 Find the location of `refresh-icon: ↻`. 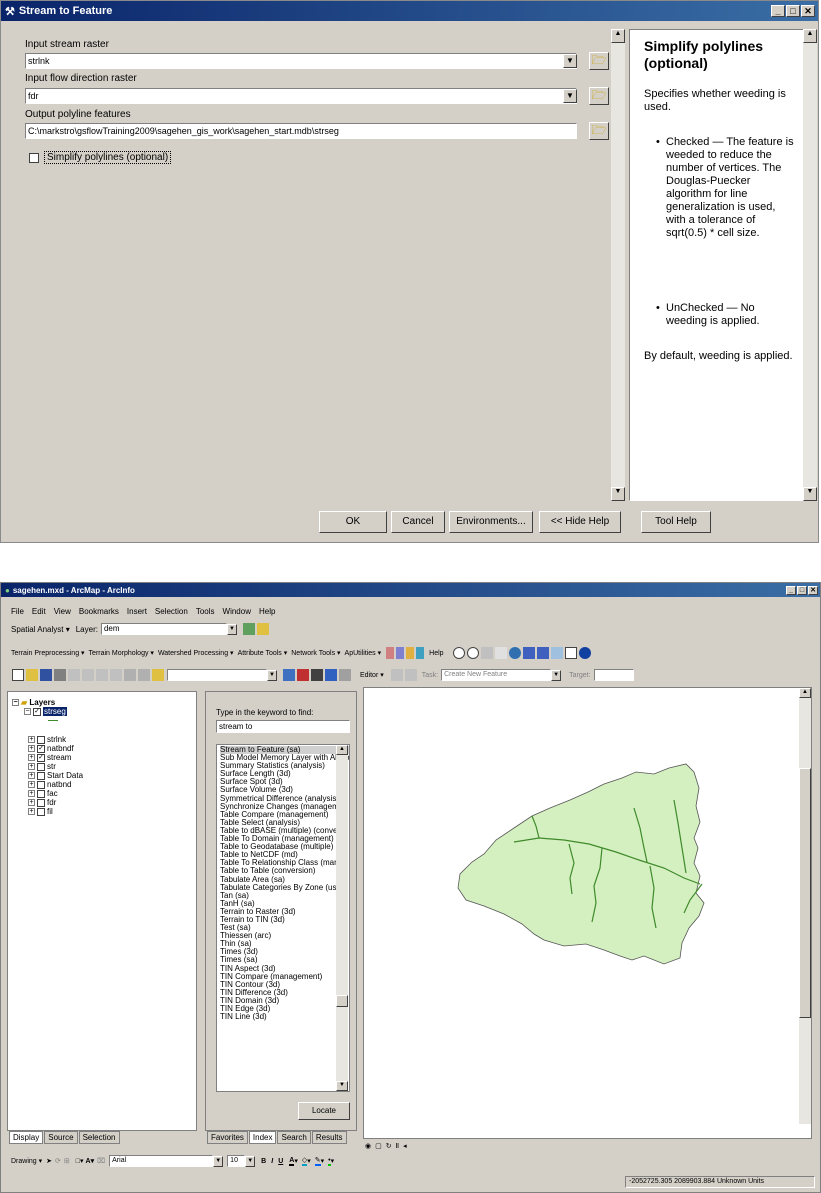

refresh-icon: ↻ is located at coordinates (389, 1146).